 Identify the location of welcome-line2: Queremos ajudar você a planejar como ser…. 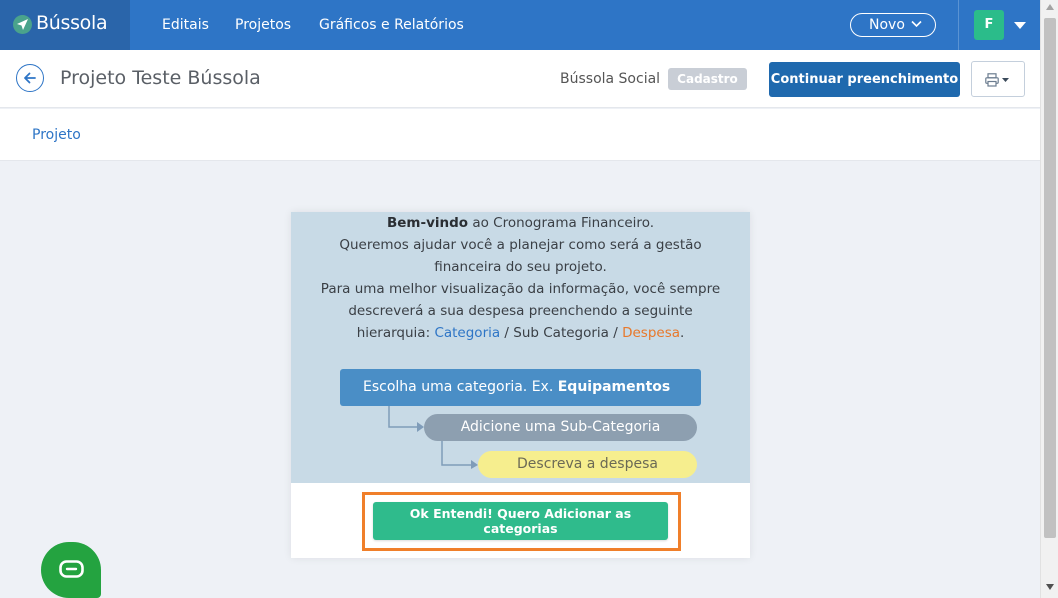
(520, 256).